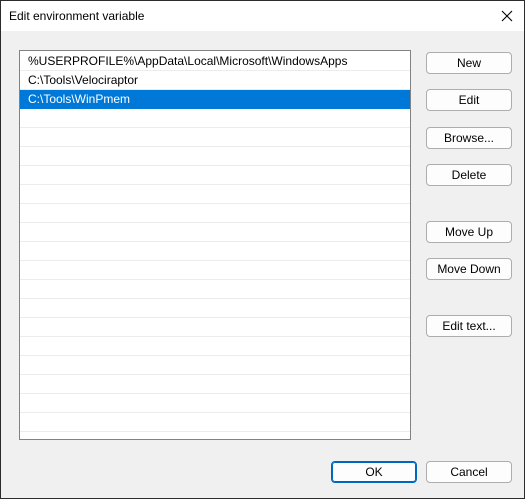  I want to click on ok-button: OK, so click(374, 472).